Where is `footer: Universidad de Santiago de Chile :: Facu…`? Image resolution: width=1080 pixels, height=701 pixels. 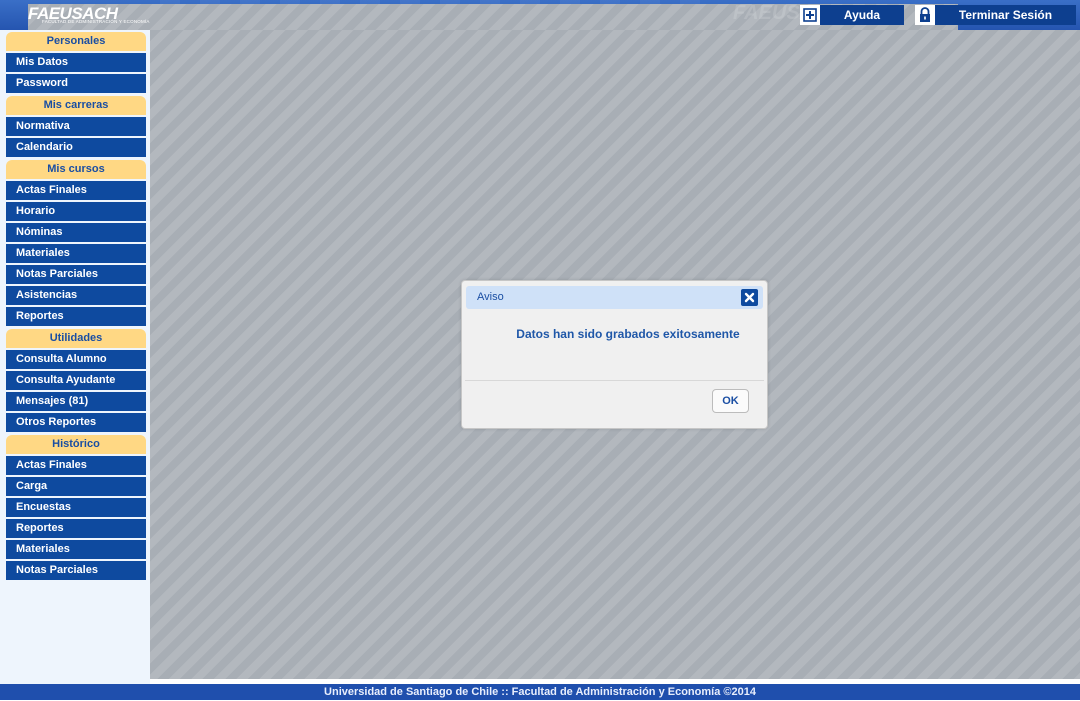
footer: Universidad de Santiago de Chile :: Facu… is located at coordinates (540, 692).